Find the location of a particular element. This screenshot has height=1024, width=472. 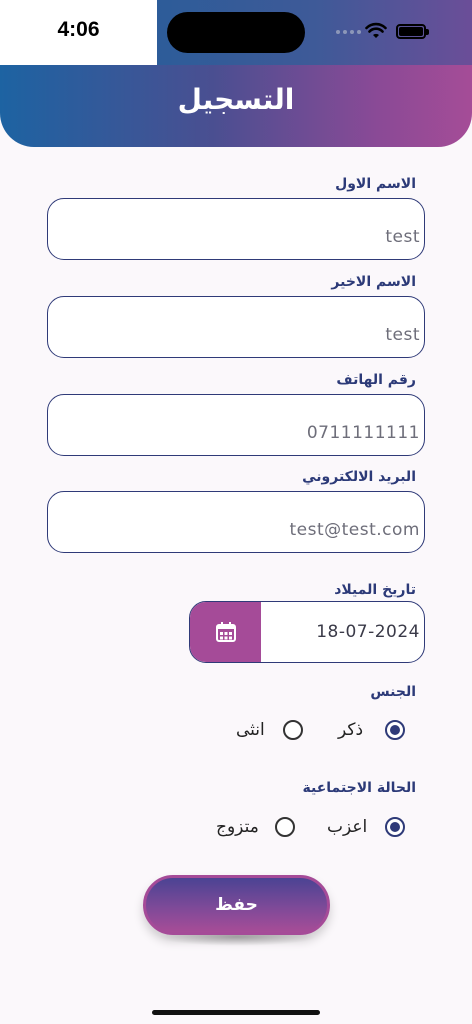

page-title: التسجيل is located at coordinates (236, 99).